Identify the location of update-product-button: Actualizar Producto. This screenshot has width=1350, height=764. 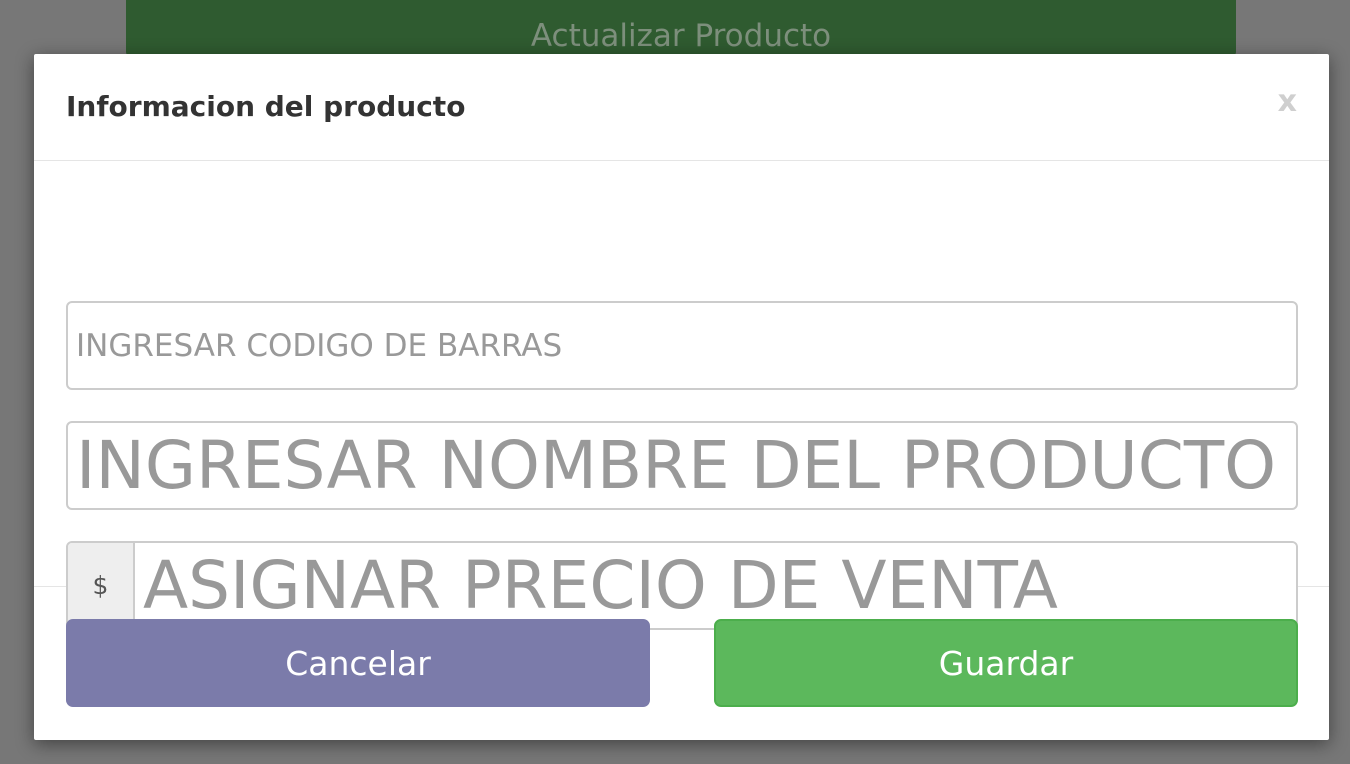
(681, 28).